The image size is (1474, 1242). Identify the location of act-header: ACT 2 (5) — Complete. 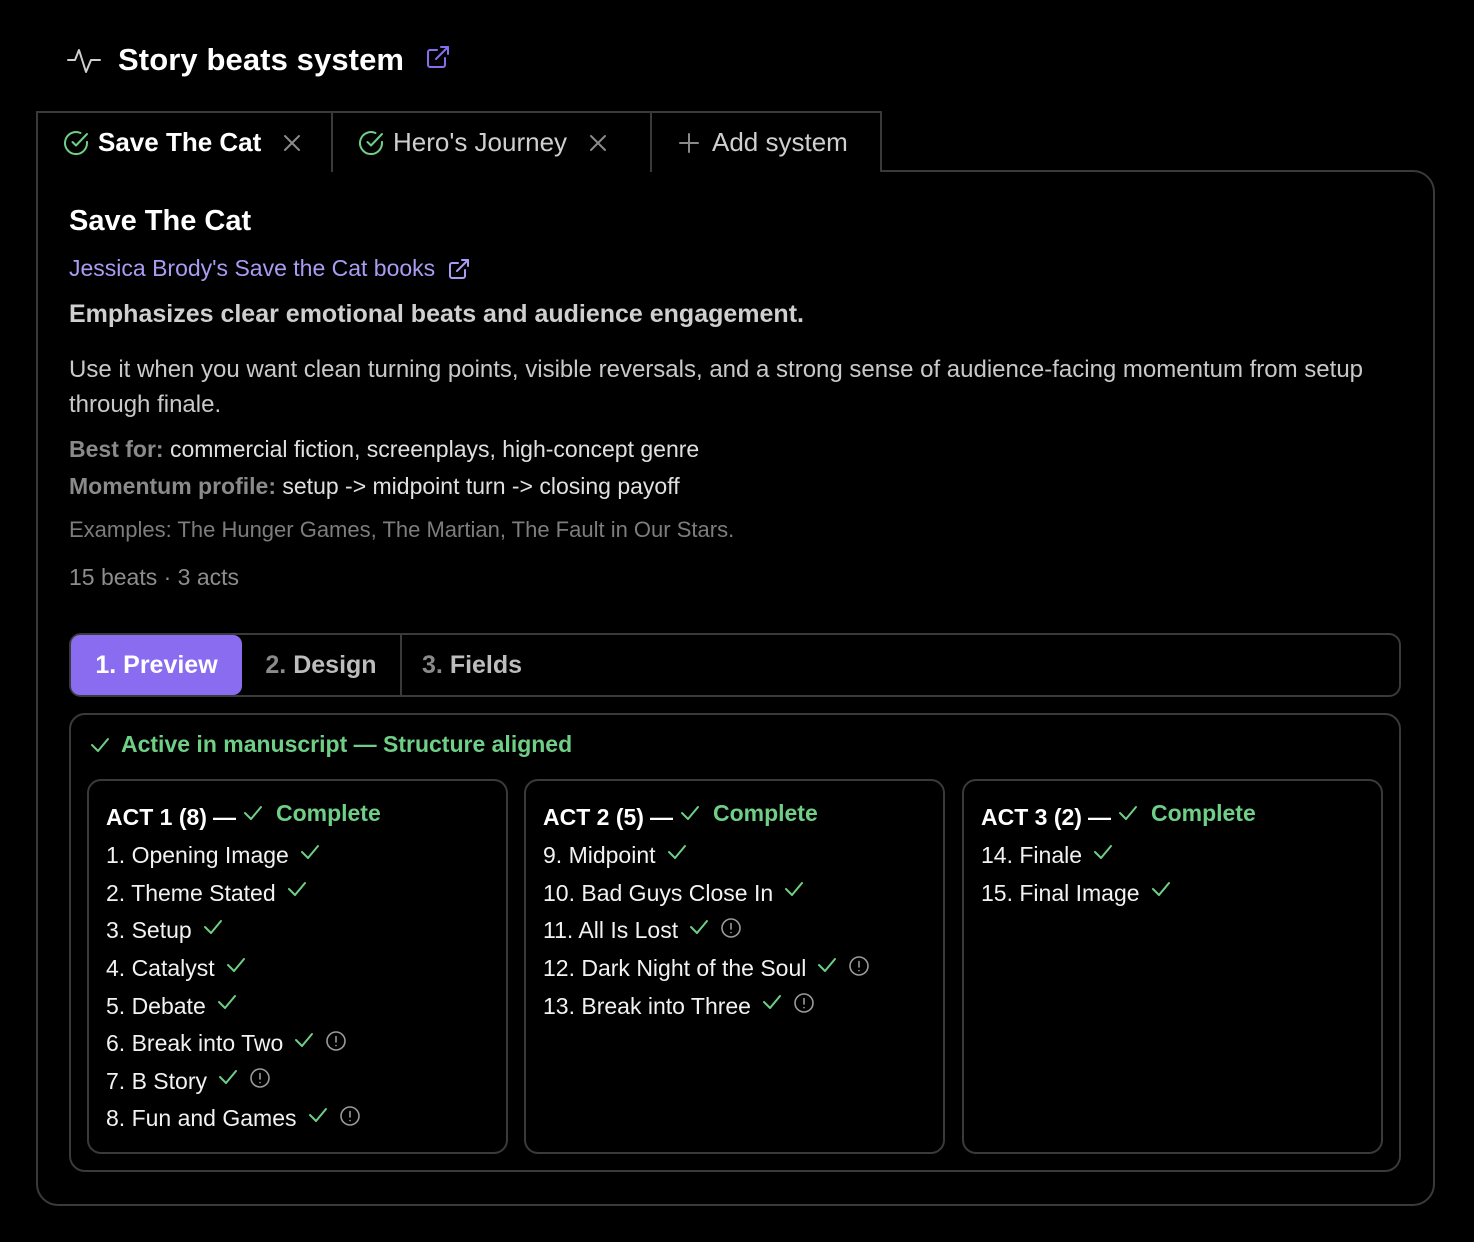
(743, 817).